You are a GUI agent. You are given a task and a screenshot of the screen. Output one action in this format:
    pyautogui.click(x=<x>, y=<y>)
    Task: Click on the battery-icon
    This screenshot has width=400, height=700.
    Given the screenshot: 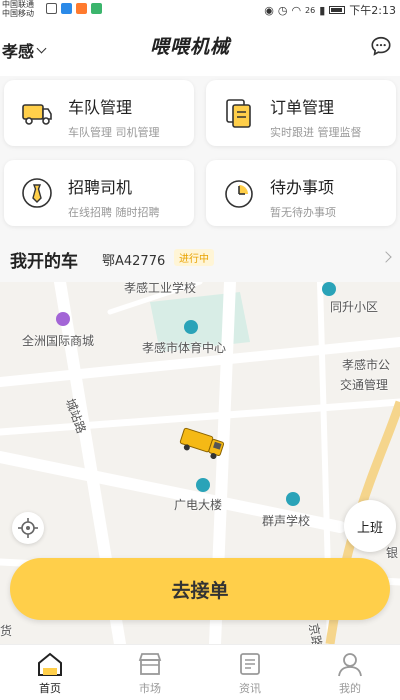 What is the action you would take?
    pyautogui.click(x=337, y=10)
    